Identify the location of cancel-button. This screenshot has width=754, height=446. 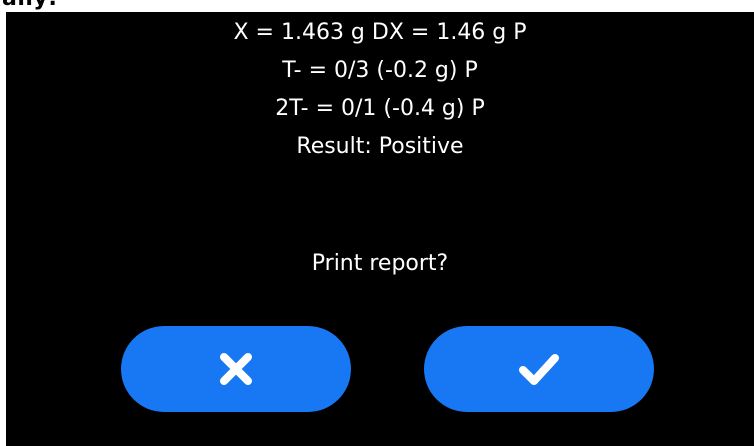
(236, 369).